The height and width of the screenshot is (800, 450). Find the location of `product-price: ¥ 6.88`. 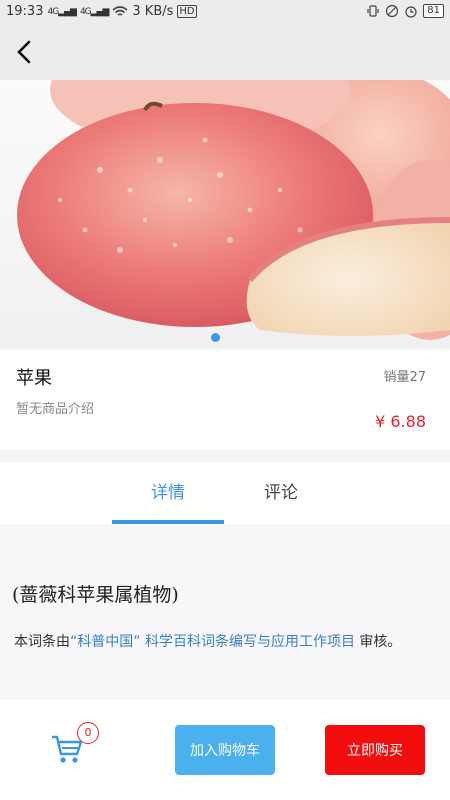

product-price: ¥ 6.88 is located at coordinates (400, 421).